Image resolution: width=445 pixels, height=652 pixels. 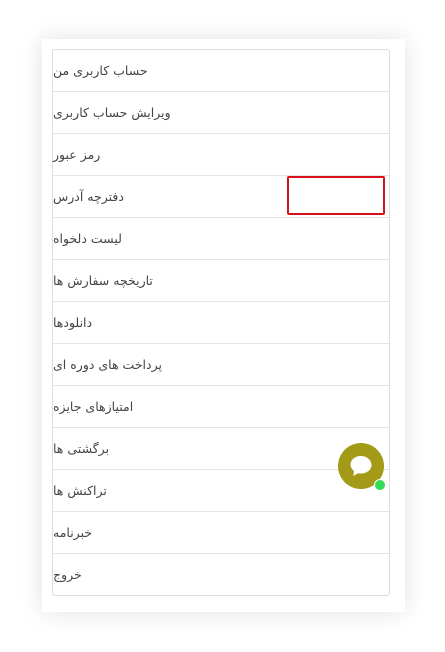 I want to click on menu-item-label: برگشتی ها, so click(x=81, y=448).